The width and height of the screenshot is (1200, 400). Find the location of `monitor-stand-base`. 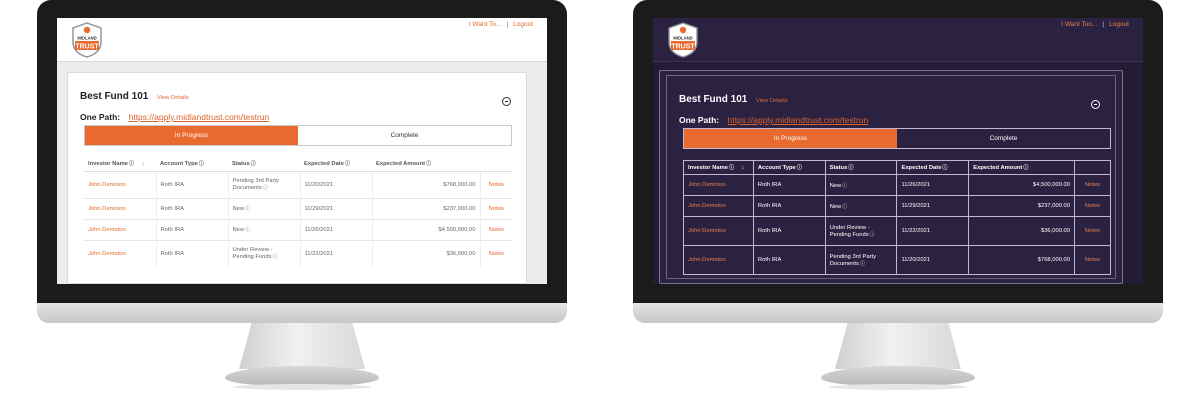

monitor-stand-base is located at coordinates (898, 376).